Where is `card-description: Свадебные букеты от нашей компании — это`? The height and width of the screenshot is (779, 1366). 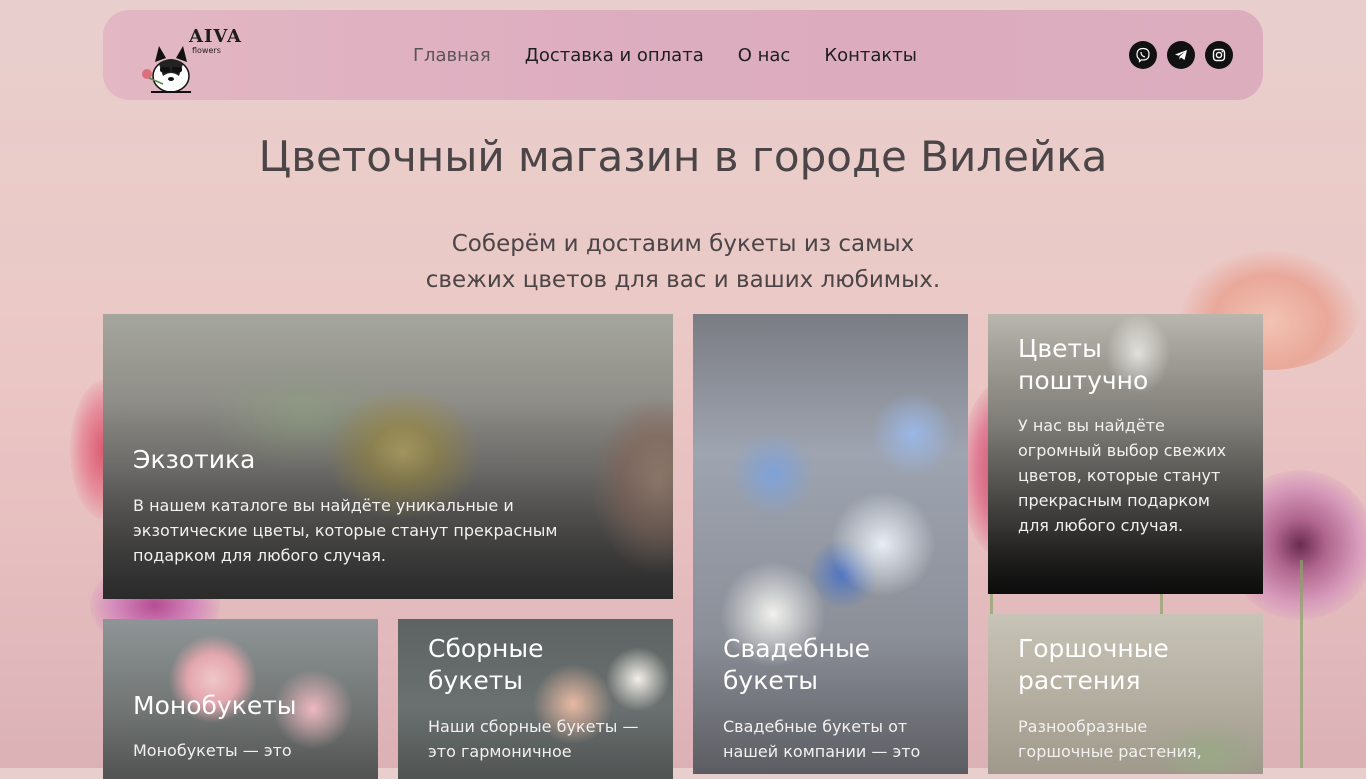
card-description: Свадебные букеты от нашей компании — это is located at coordinates (822, 739).